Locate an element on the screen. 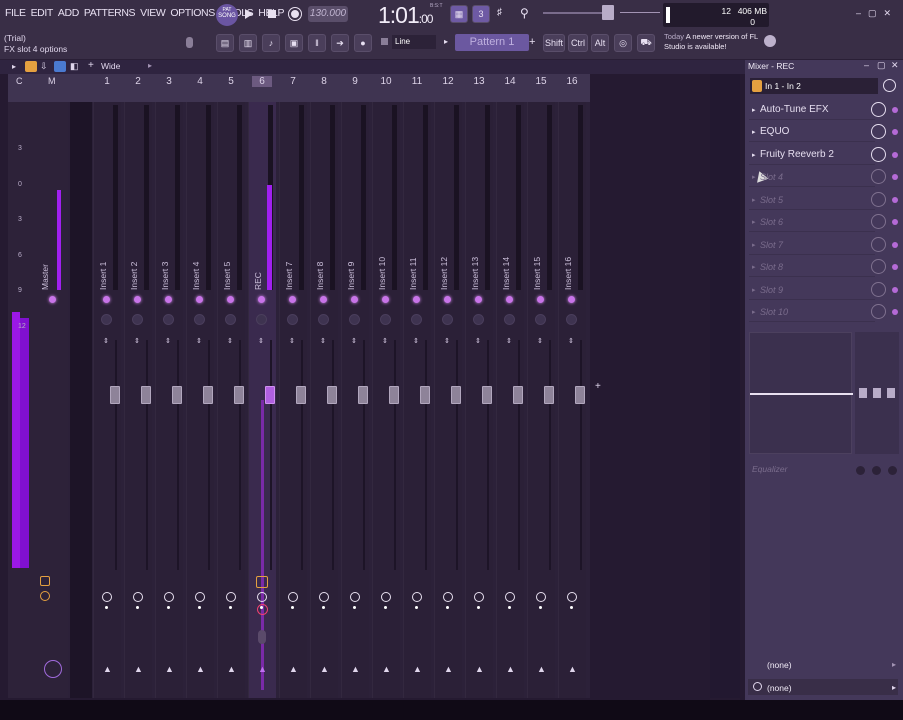 This screenshot has width=903, height=720. menu-add: ADD is located at coordinates (68, 13).